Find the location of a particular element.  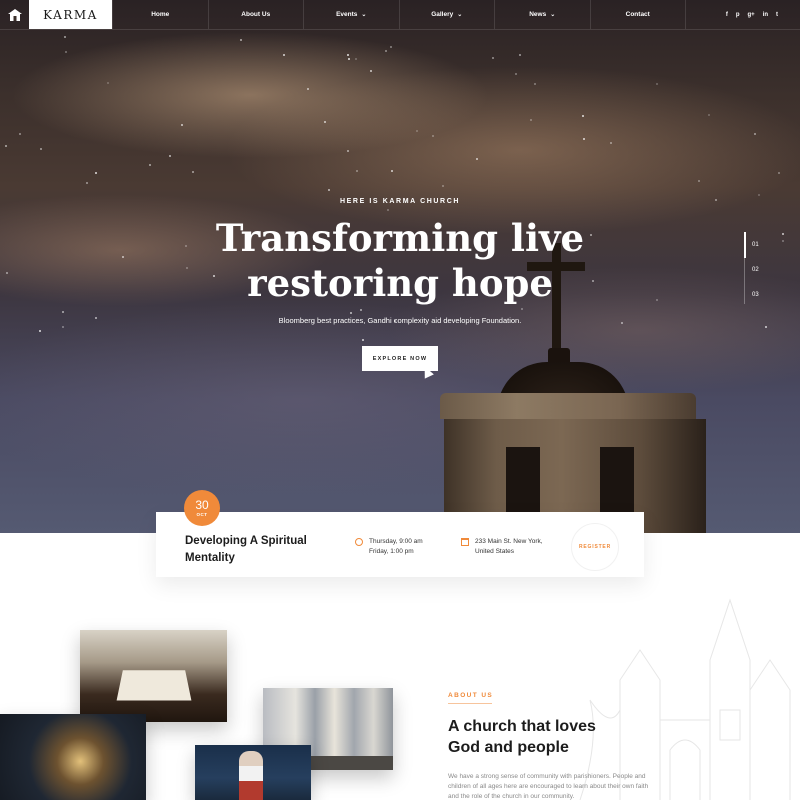

nav-item-label: Contact is located at coordinates (637, 14).